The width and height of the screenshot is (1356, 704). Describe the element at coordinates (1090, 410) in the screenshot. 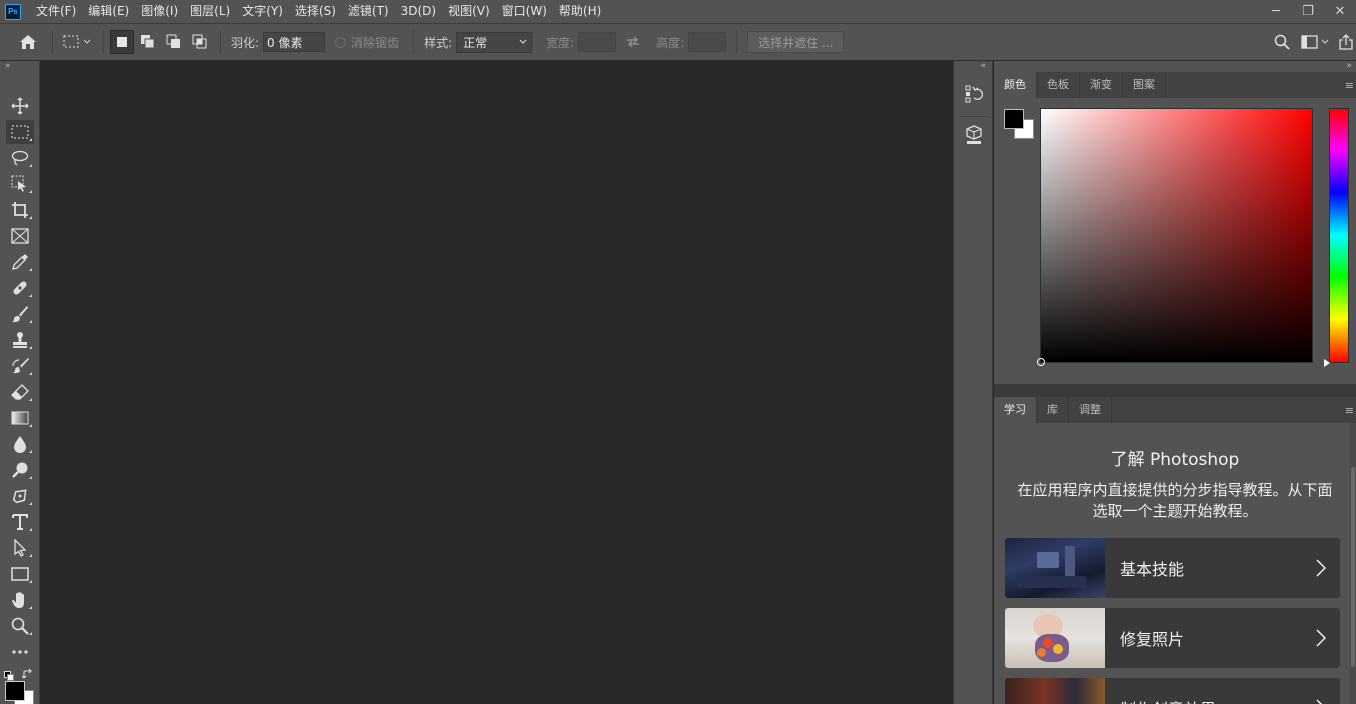

I see `tab-adjustments: 调整` at that location.